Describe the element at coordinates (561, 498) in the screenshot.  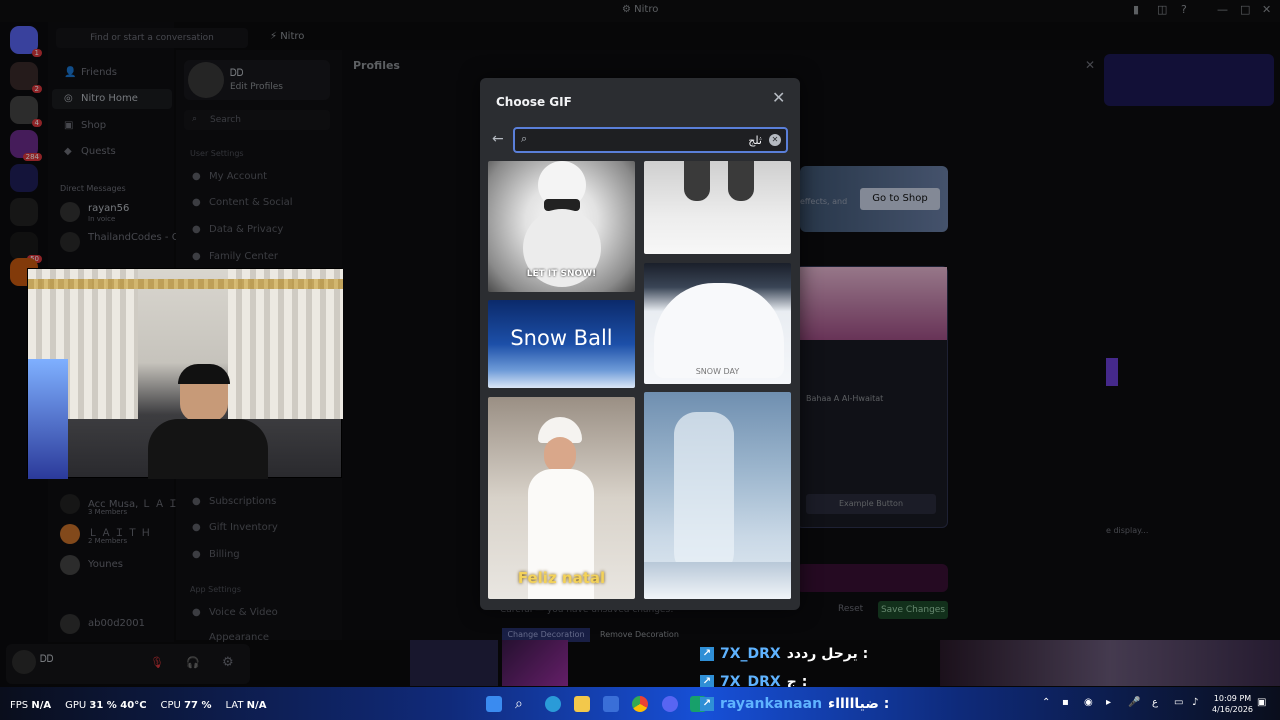
I see `gif-tile: Feliz natal` at that location.